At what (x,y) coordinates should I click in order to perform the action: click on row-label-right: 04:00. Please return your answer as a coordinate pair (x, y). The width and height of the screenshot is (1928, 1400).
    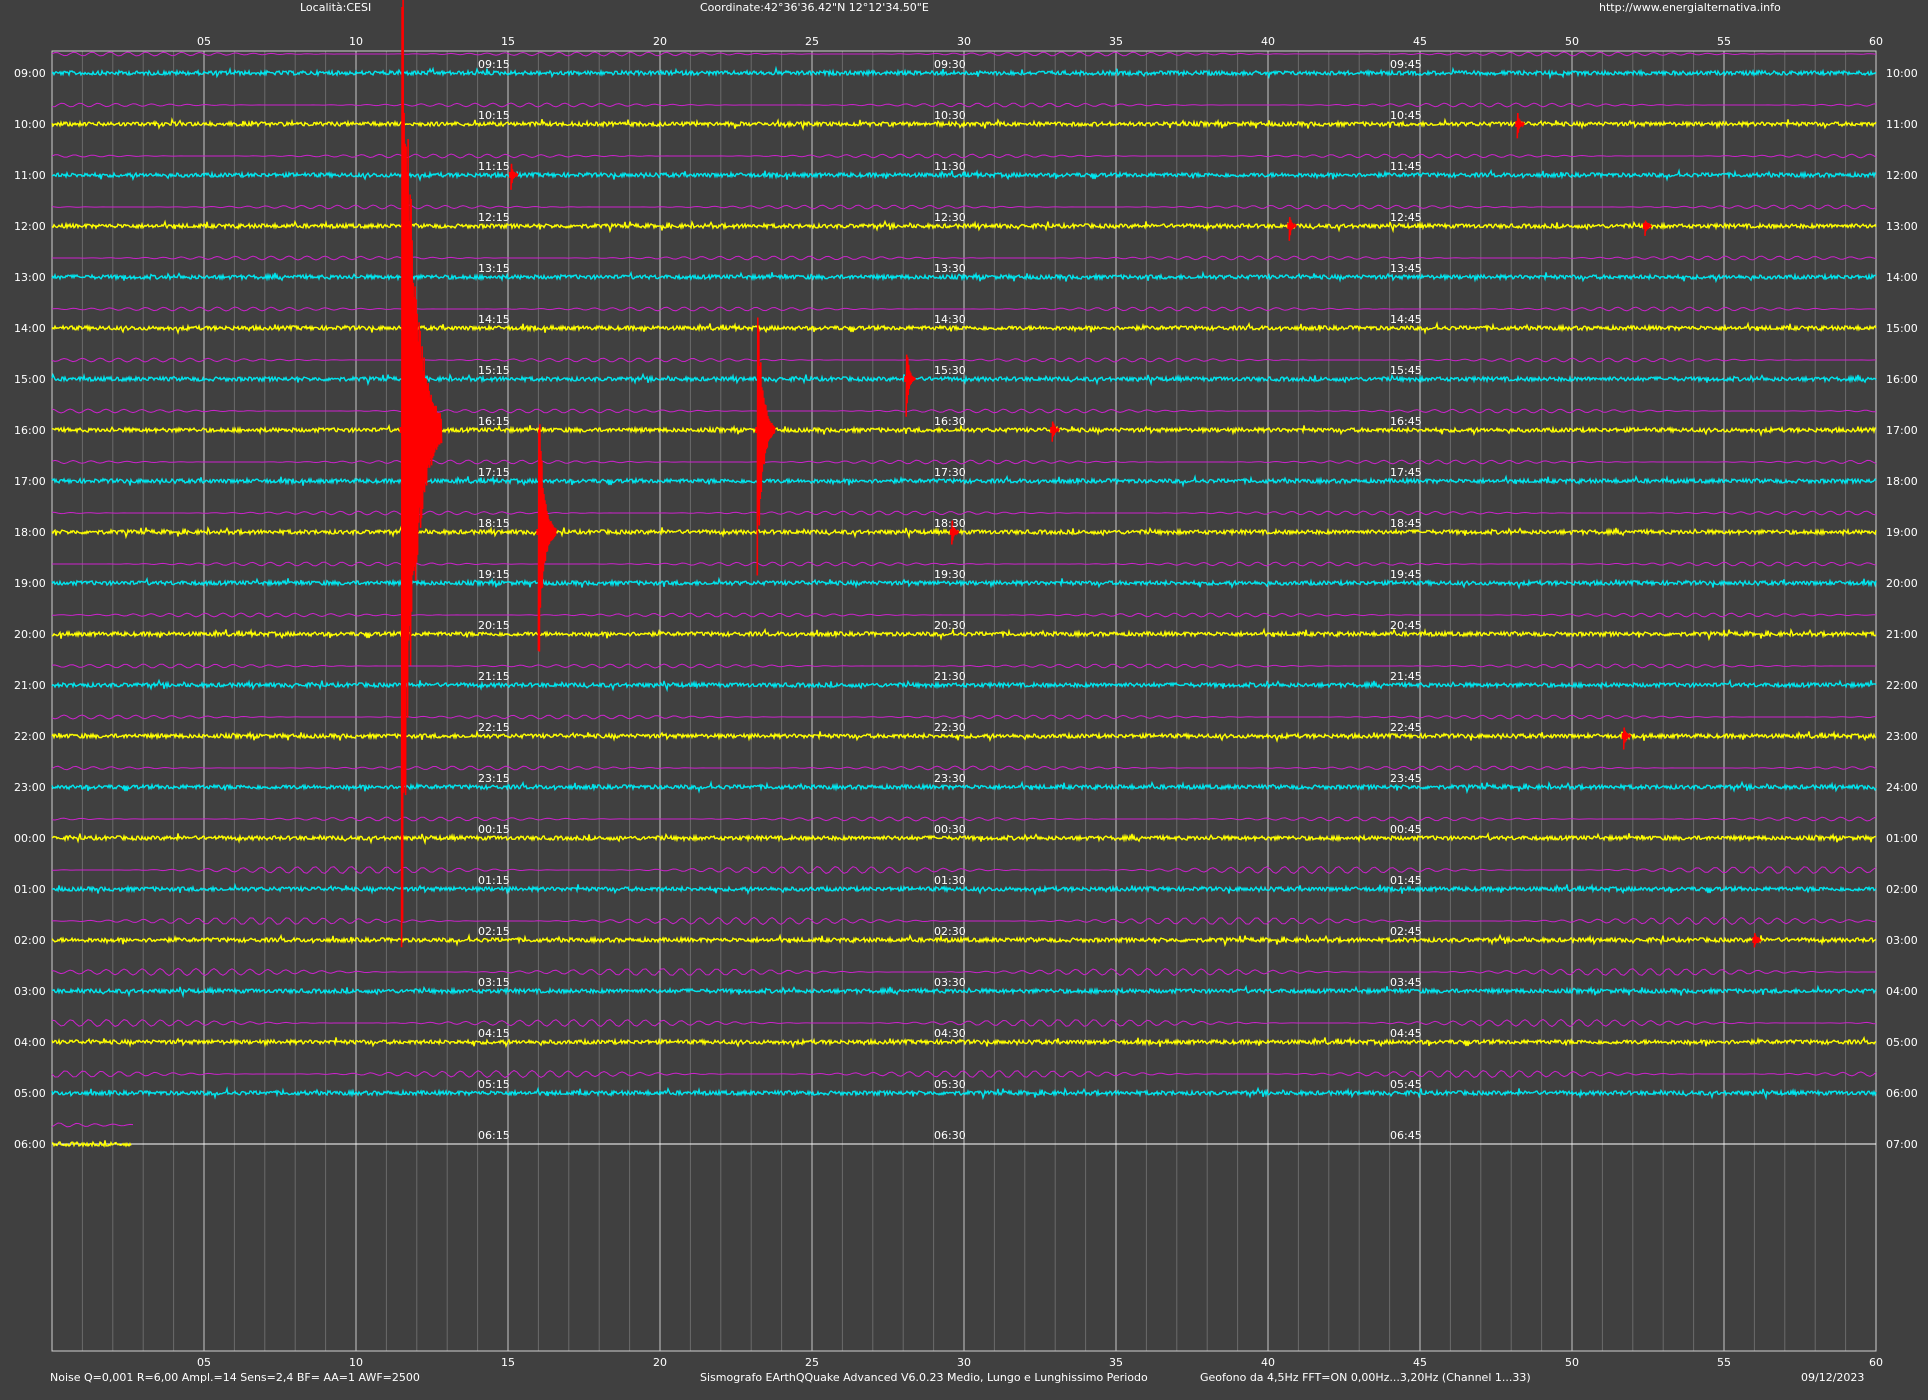
    Looking at the image, I should click on (1902, 991).